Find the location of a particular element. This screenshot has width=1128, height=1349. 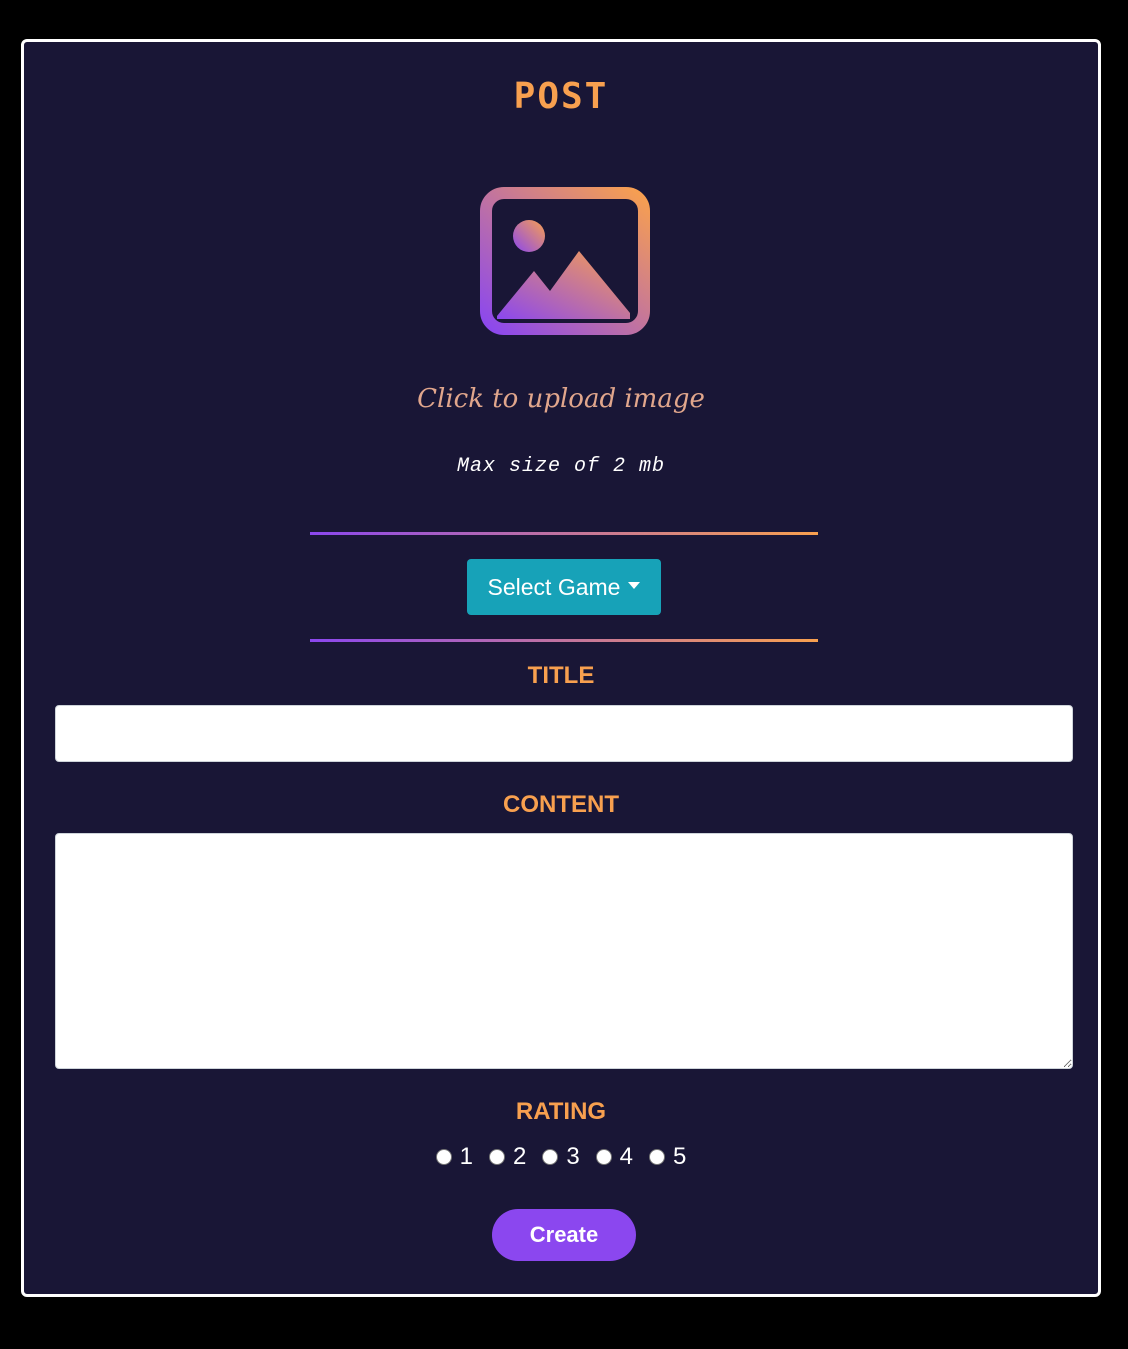

rating-label: RATING is located at coordinates (561, 1111).